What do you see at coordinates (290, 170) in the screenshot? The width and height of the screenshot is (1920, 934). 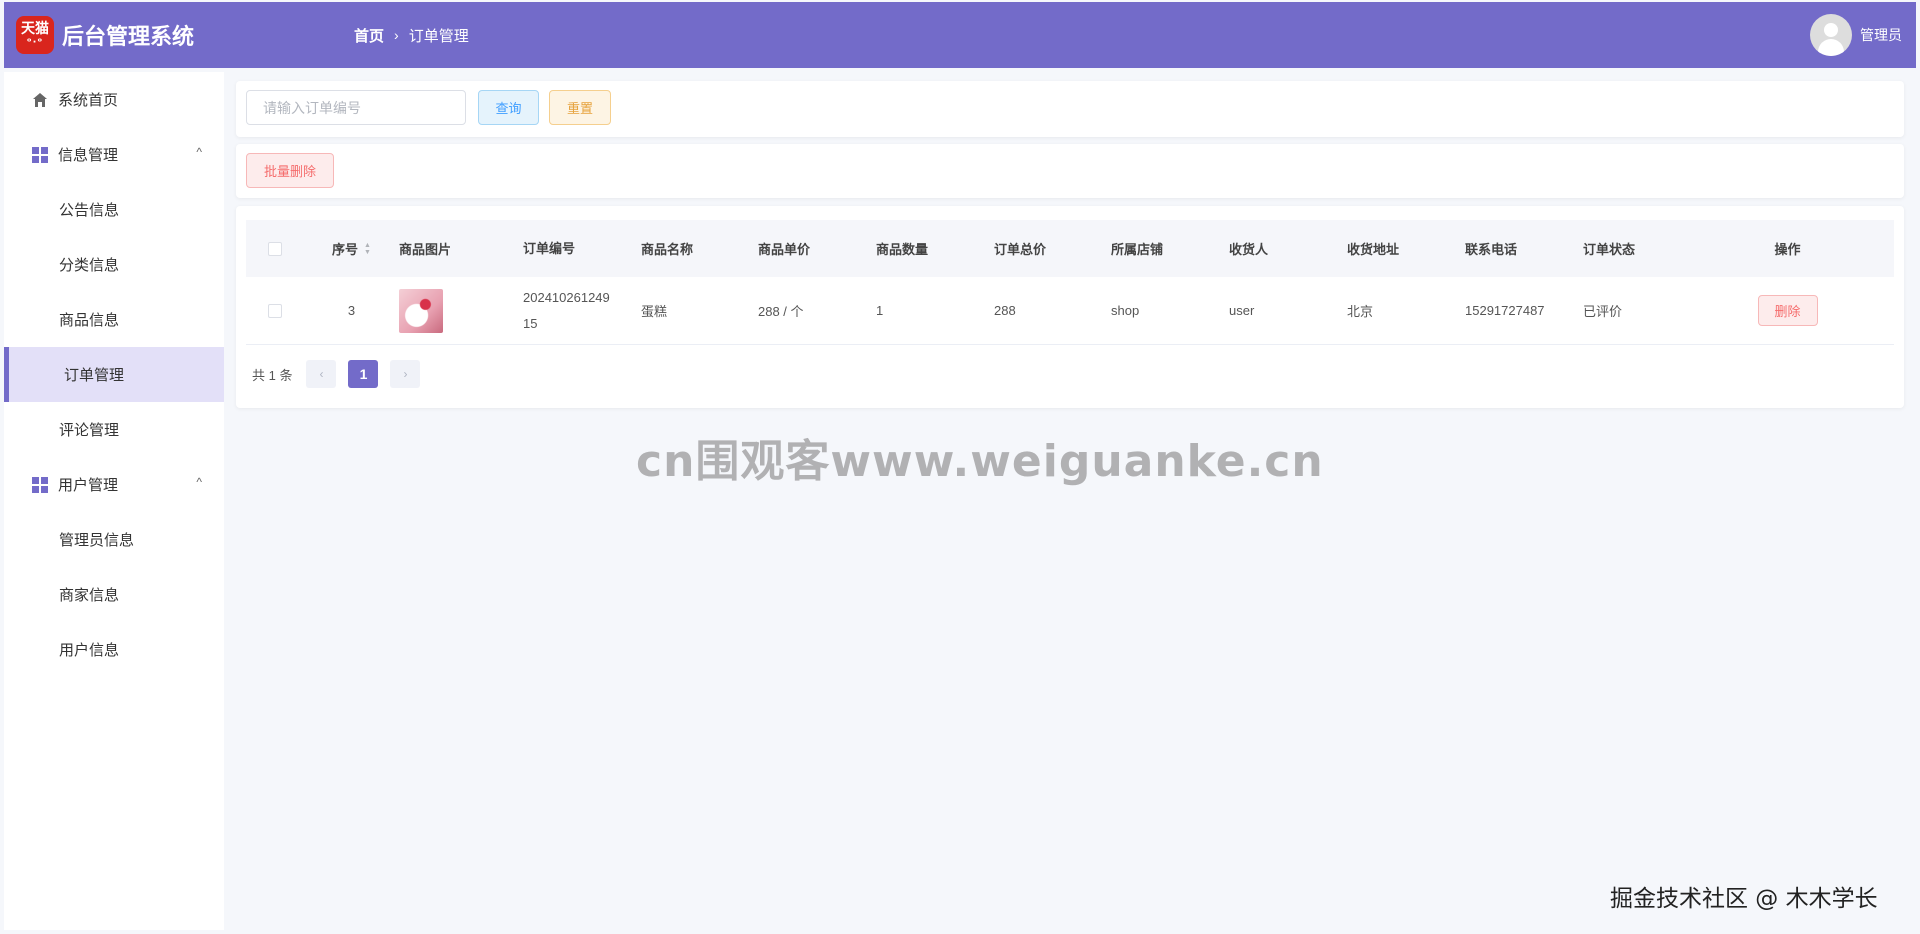 I see `batch-delete-button: 批量删除` at bounding box center [290, 170].